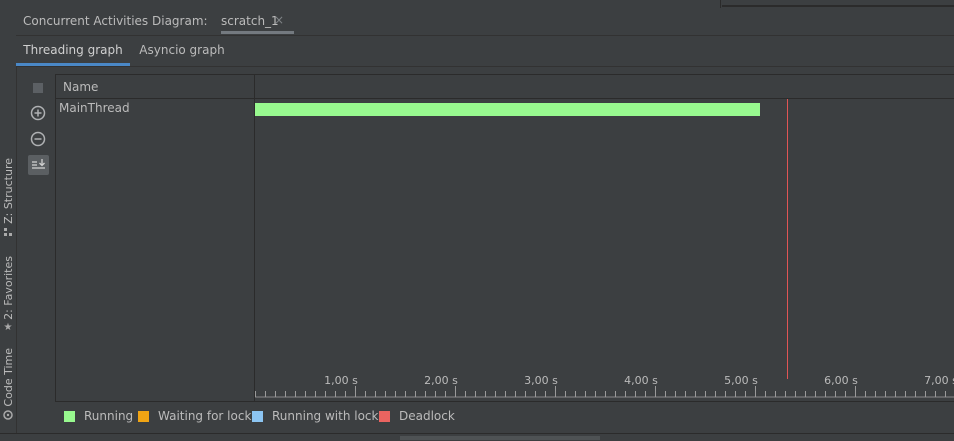 Image resolution: width=954 pixels, height=441 pixels. What do you see at coordinates (35, 237) in the screenshot?
I see `graph-toolbar` at bounding box center [35, 237].